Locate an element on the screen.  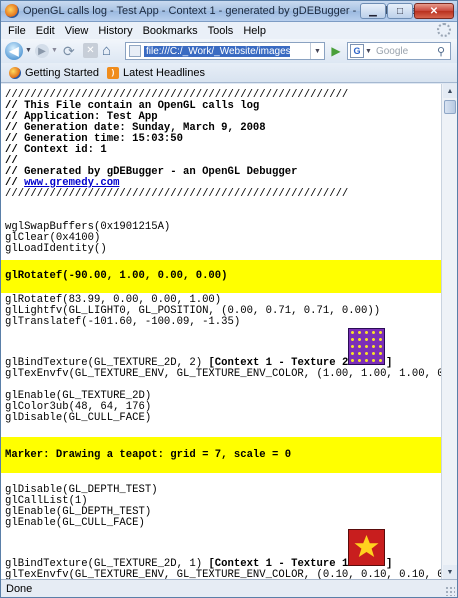
page-favicon-icon is located at coordinates (135, 51).